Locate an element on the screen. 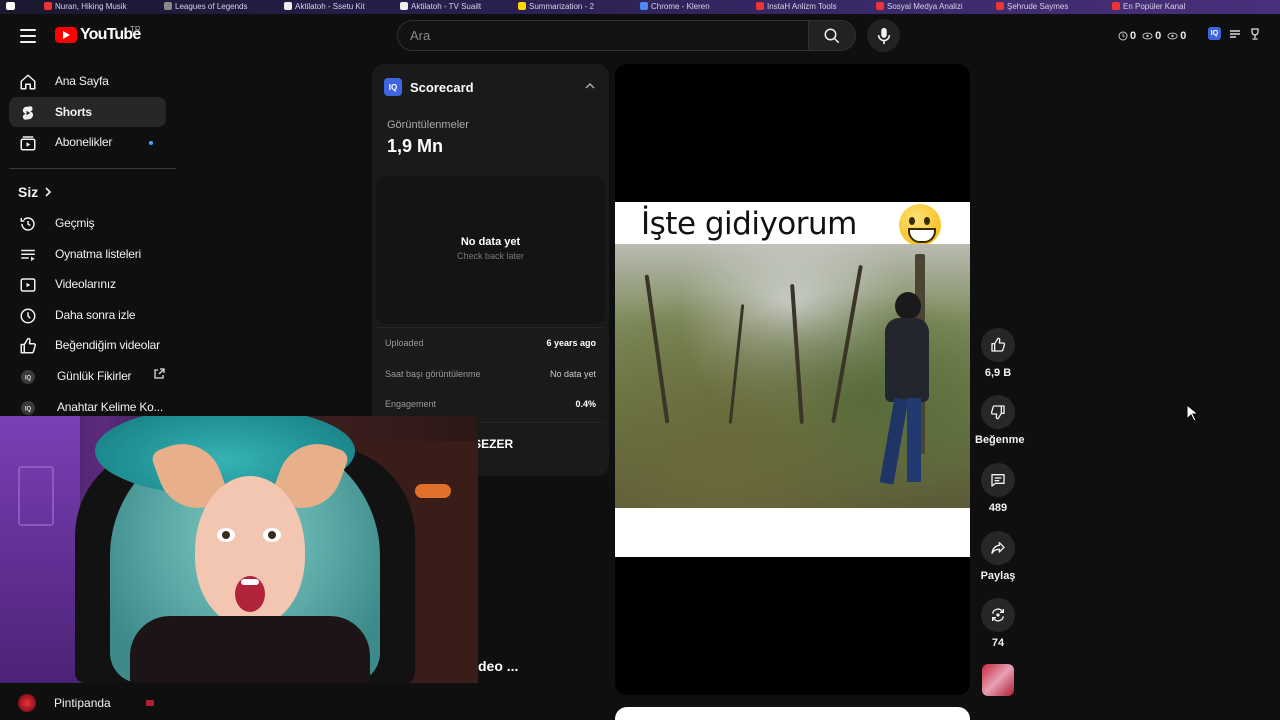 This screenshot has width=1280, height=720. your-videos-icon is located at coordinates (28, 285).